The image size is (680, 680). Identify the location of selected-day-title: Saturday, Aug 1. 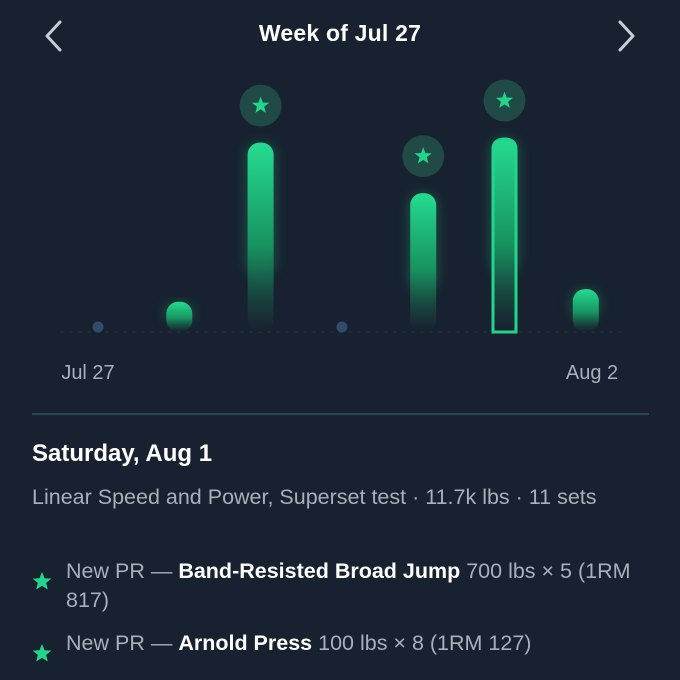
(122, 453).